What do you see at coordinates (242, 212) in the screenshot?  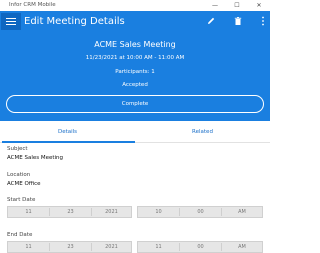 I see `start-period: AM` at bounding box center [242, 212].